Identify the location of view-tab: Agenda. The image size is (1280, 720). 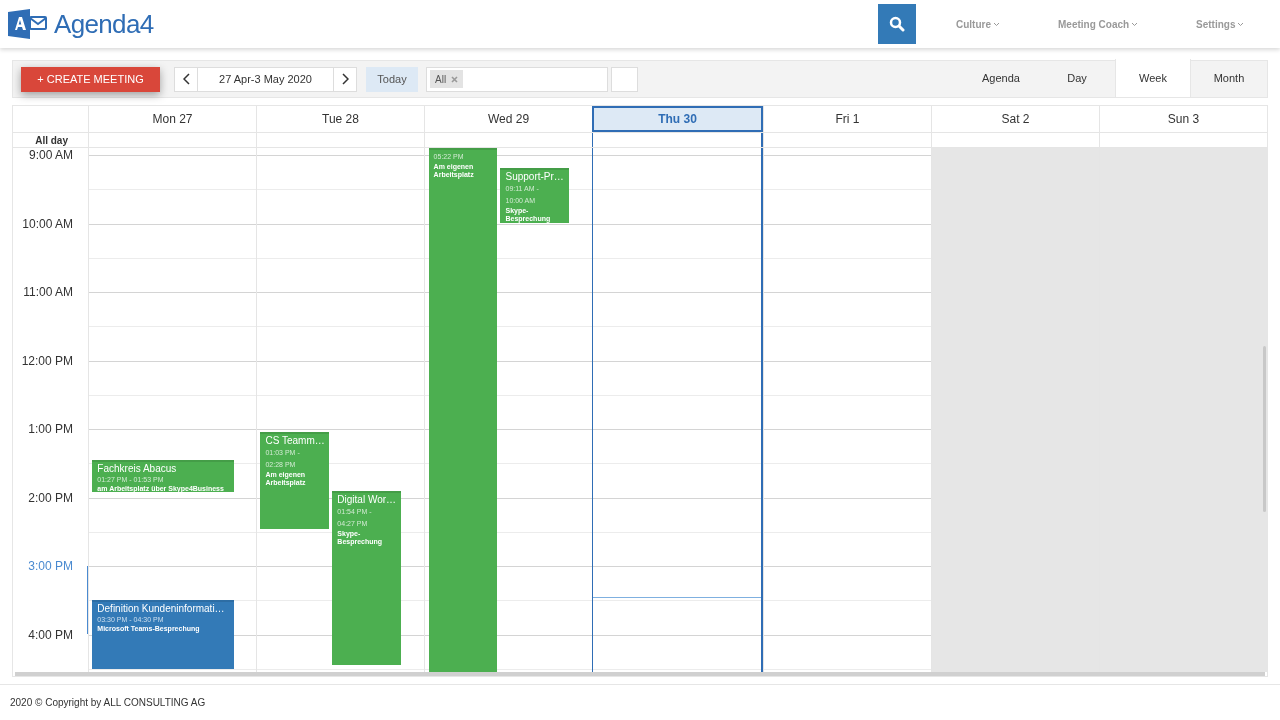
(1001, 78).